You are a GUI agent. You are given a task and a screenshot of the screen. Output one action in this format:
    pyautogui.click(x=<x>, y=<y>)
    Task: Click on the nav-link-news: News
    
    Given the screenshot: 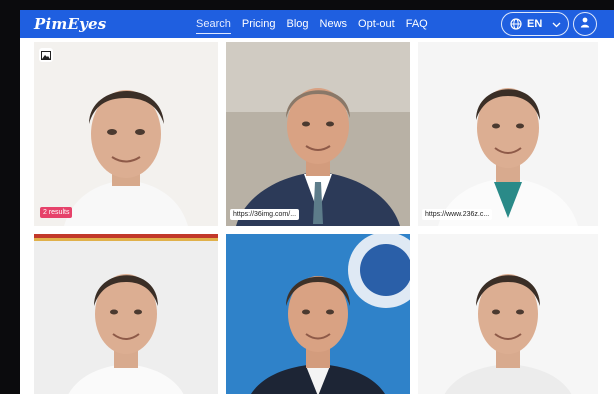 What is the action you would take?
    pyautogui.click(x=334, y=24)
    